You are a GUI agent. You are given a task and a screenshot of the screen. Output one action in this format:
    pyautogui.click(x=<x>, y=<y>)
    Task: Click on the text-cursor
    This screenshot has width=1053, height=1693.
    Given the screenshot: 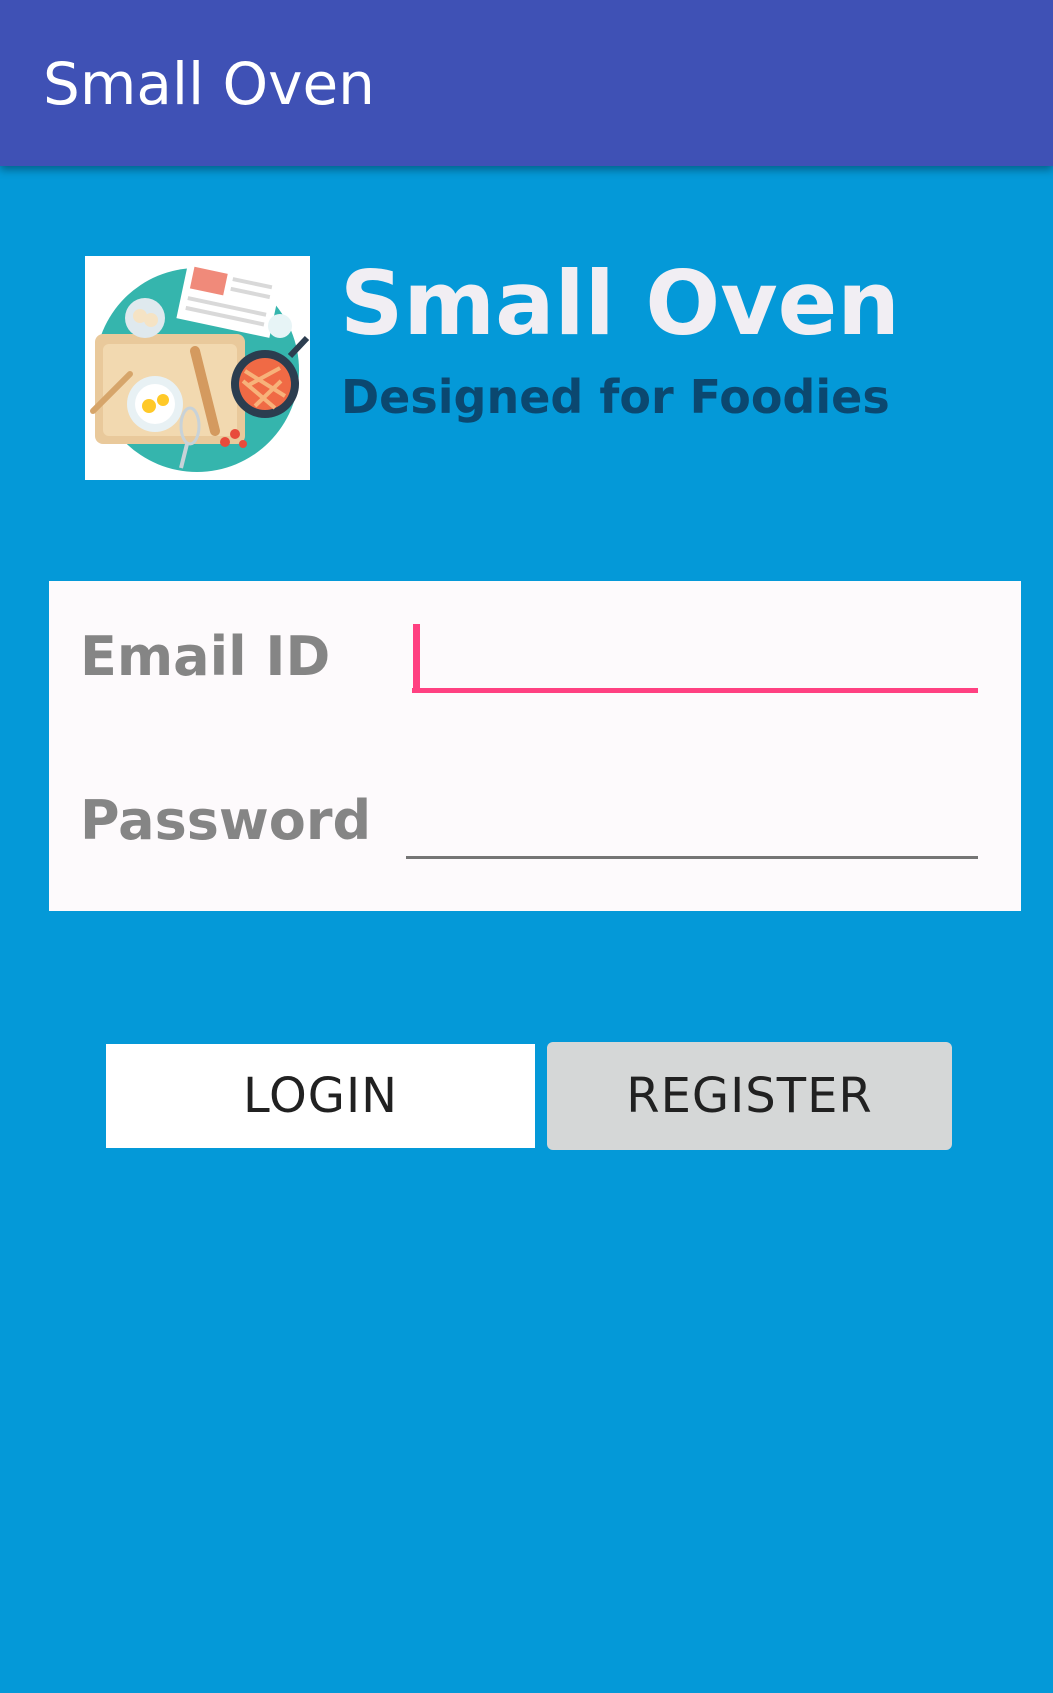 What is the action you would take?
    pyautogui.click(x=416, y=656)
    